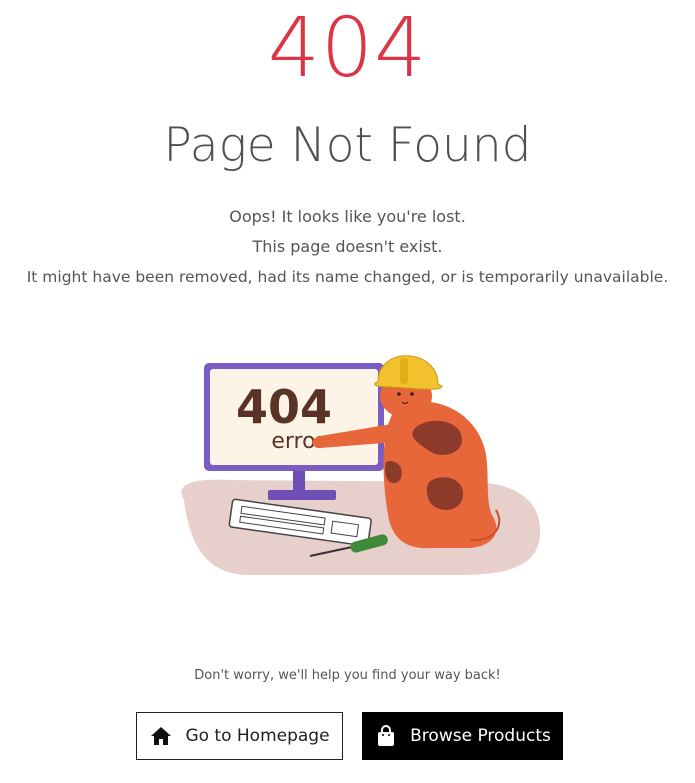  I want to click on error-message-2: This page doesn't exist., so click(347, 246).